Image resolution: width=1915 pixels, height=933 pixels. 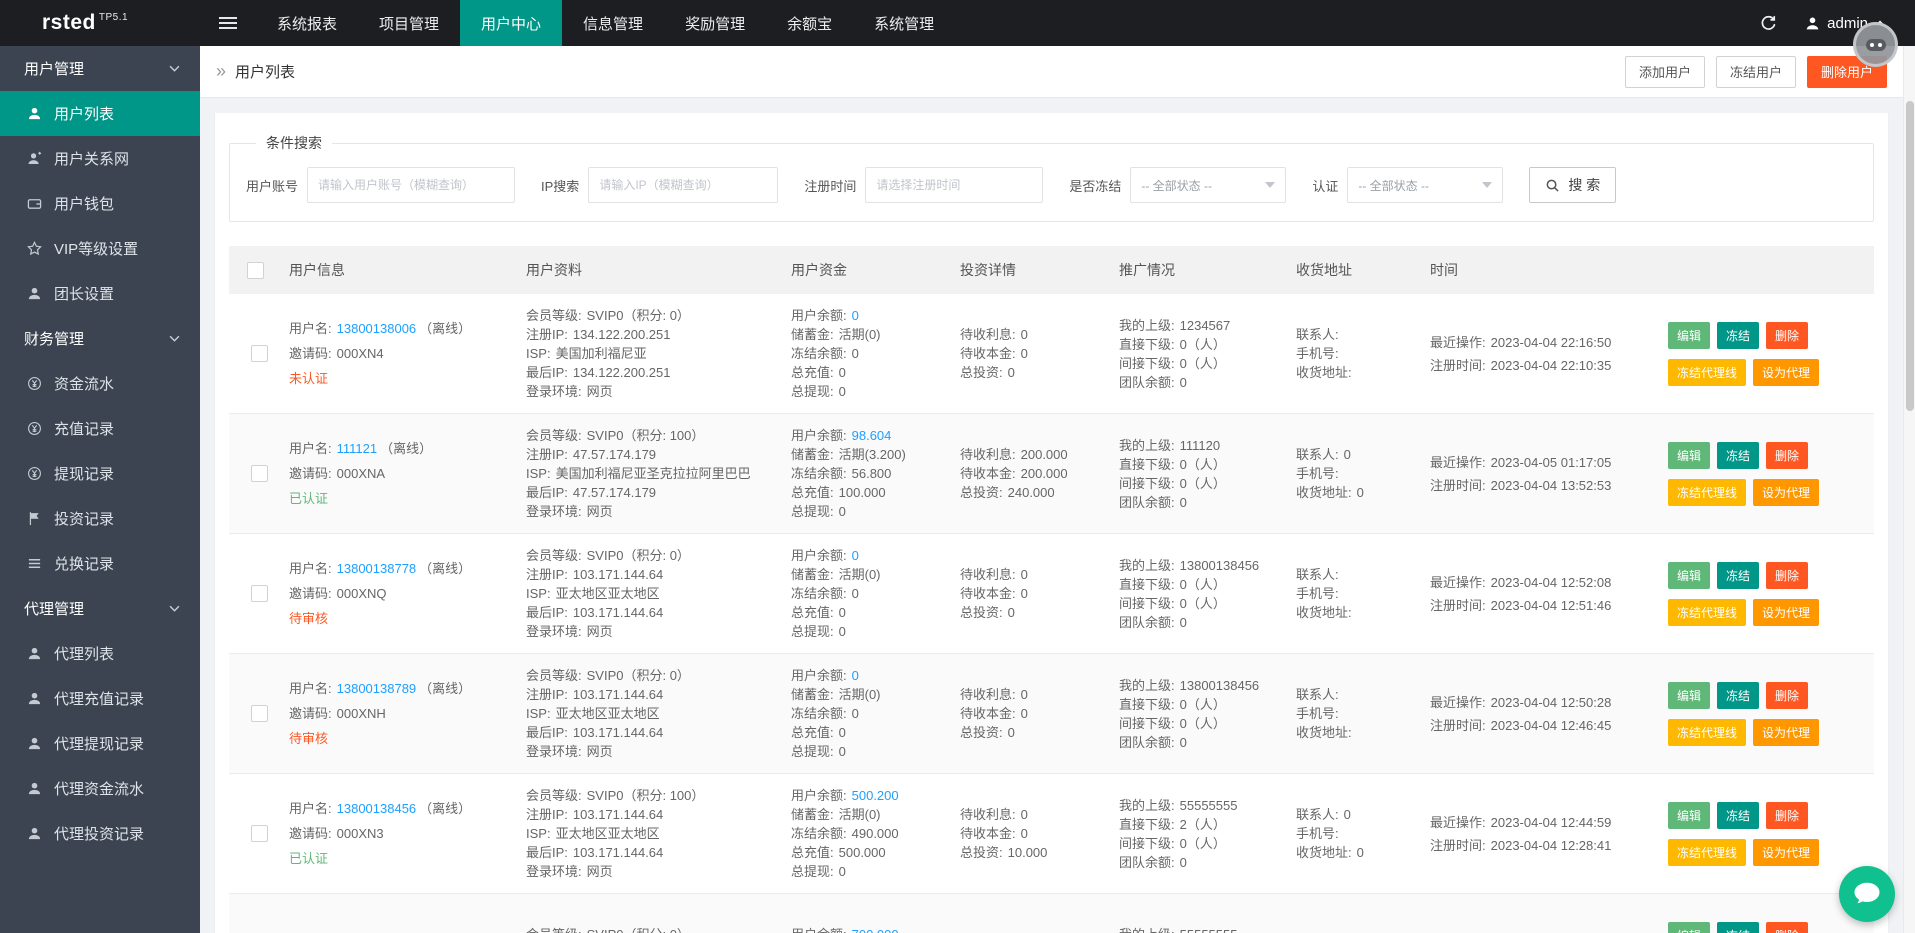 I want to click on sidebar-item: 代理提现记录, so click(x=100, y=743).